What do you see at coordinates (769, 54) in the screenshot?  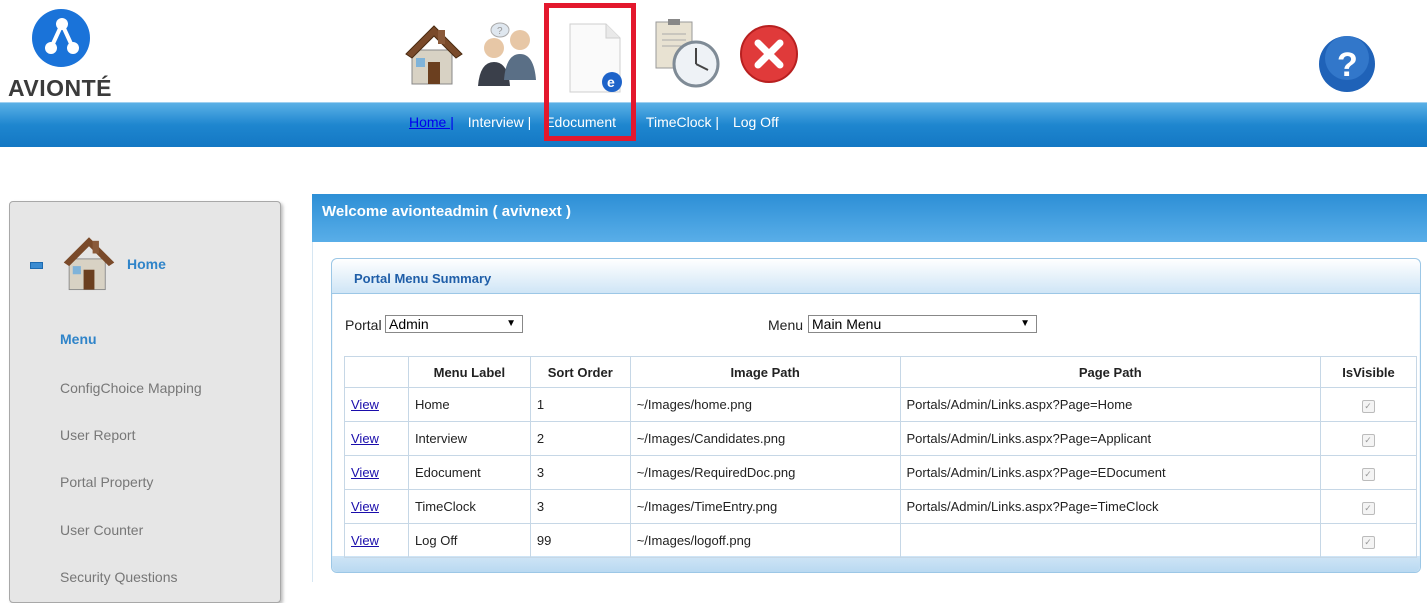 I see `logoff-icon` at bounding box center [769, 54].